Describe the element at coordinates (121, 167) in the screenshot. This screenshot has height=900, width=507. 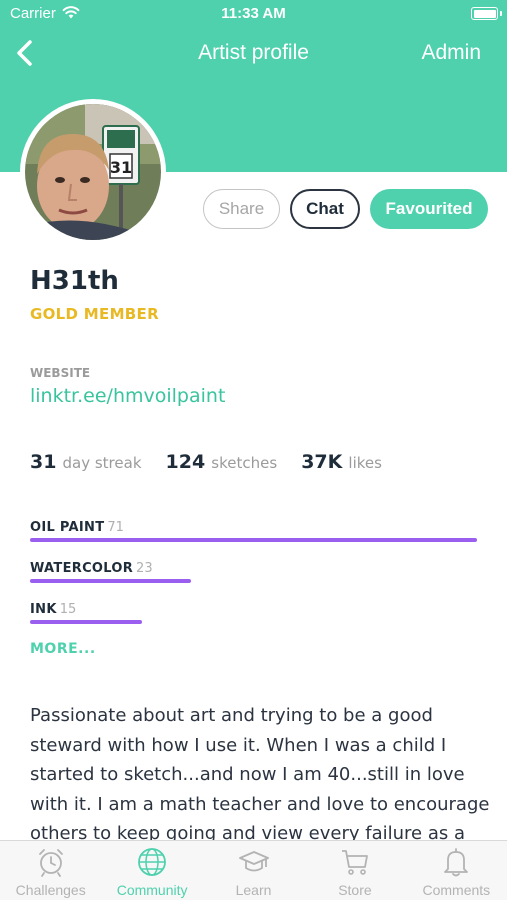
I see `svg-text: 31` at that location.